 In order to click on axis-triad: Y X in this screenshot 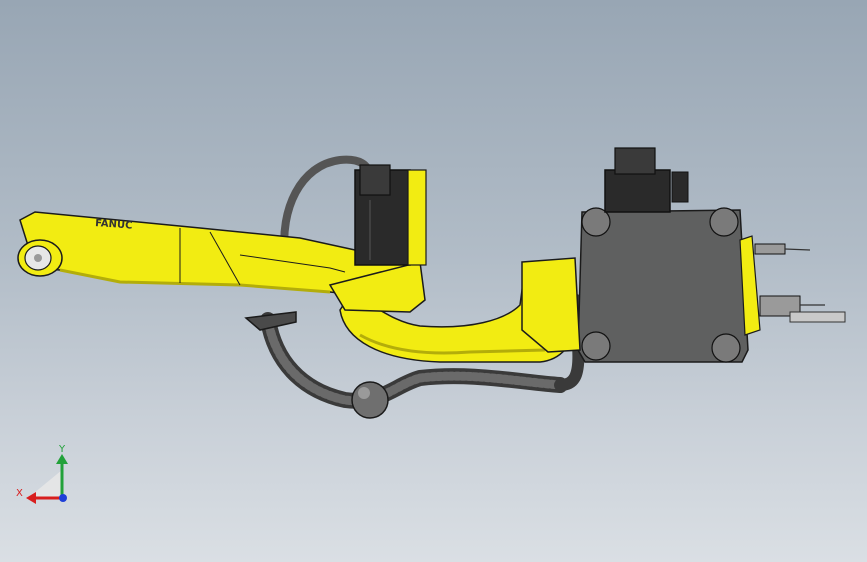, I will do `click(42, 474)`.